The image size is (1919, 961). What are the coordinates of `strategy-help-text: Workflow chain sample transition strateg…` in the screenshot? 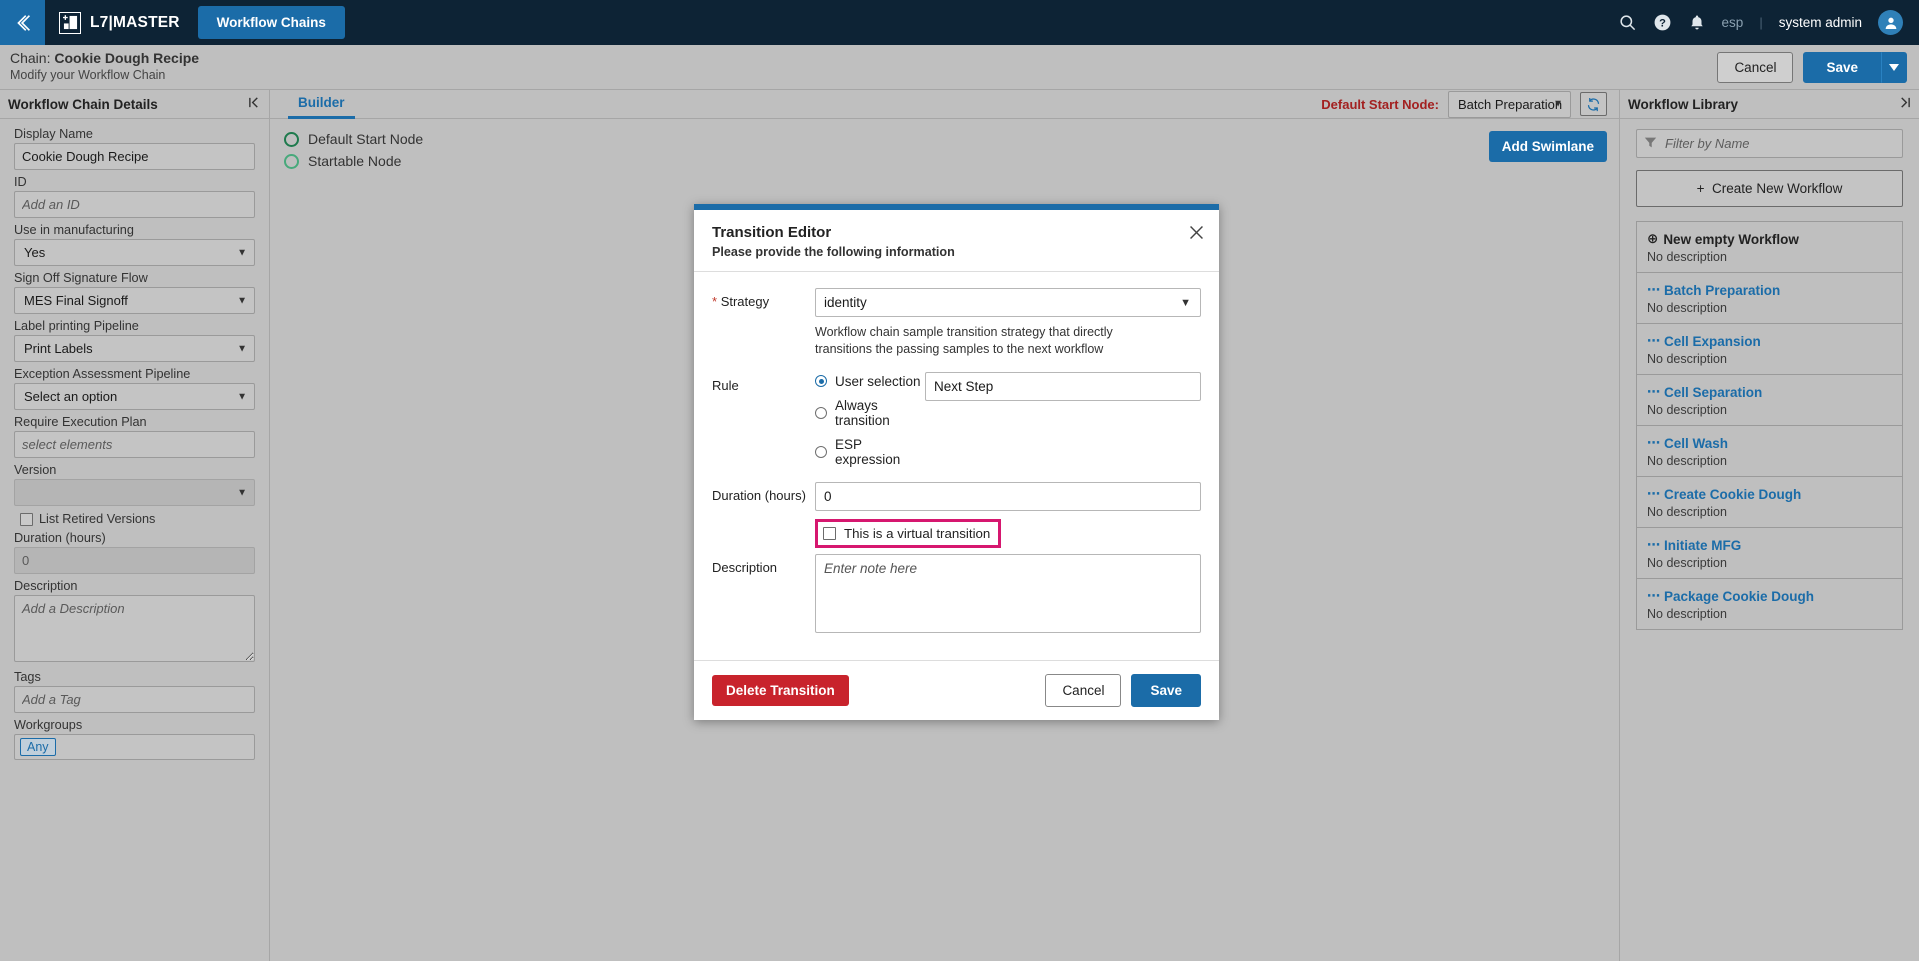 It's located at (964, 340).